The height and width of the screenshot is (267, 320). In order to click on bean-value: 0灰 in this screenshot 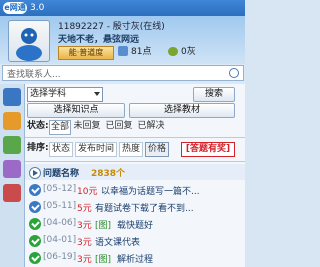, I will do `click(188, 52)`.